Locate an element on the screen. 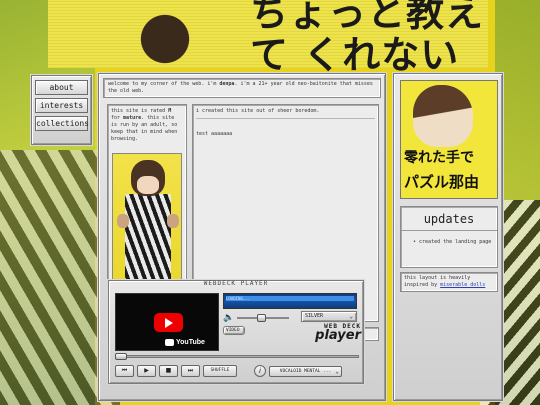 The height and width of the screenshot is (405, 540). youtube-play-icon is located at coordinates (168, 322).